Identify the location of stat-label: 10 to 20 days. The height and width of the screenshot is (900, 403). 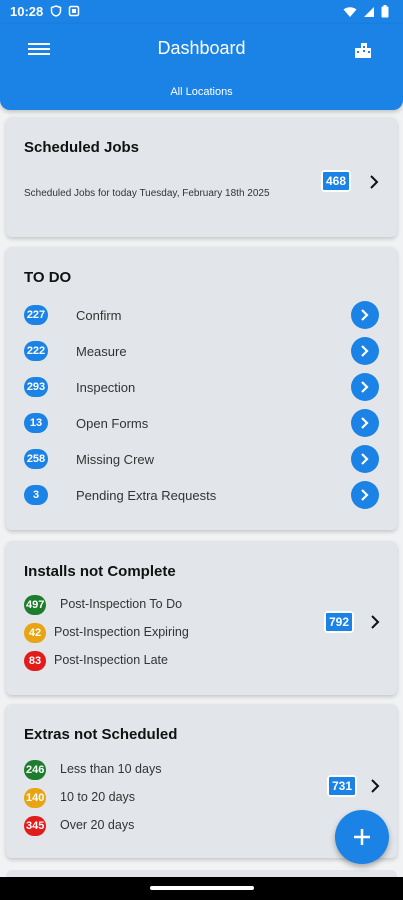
(98, 797).